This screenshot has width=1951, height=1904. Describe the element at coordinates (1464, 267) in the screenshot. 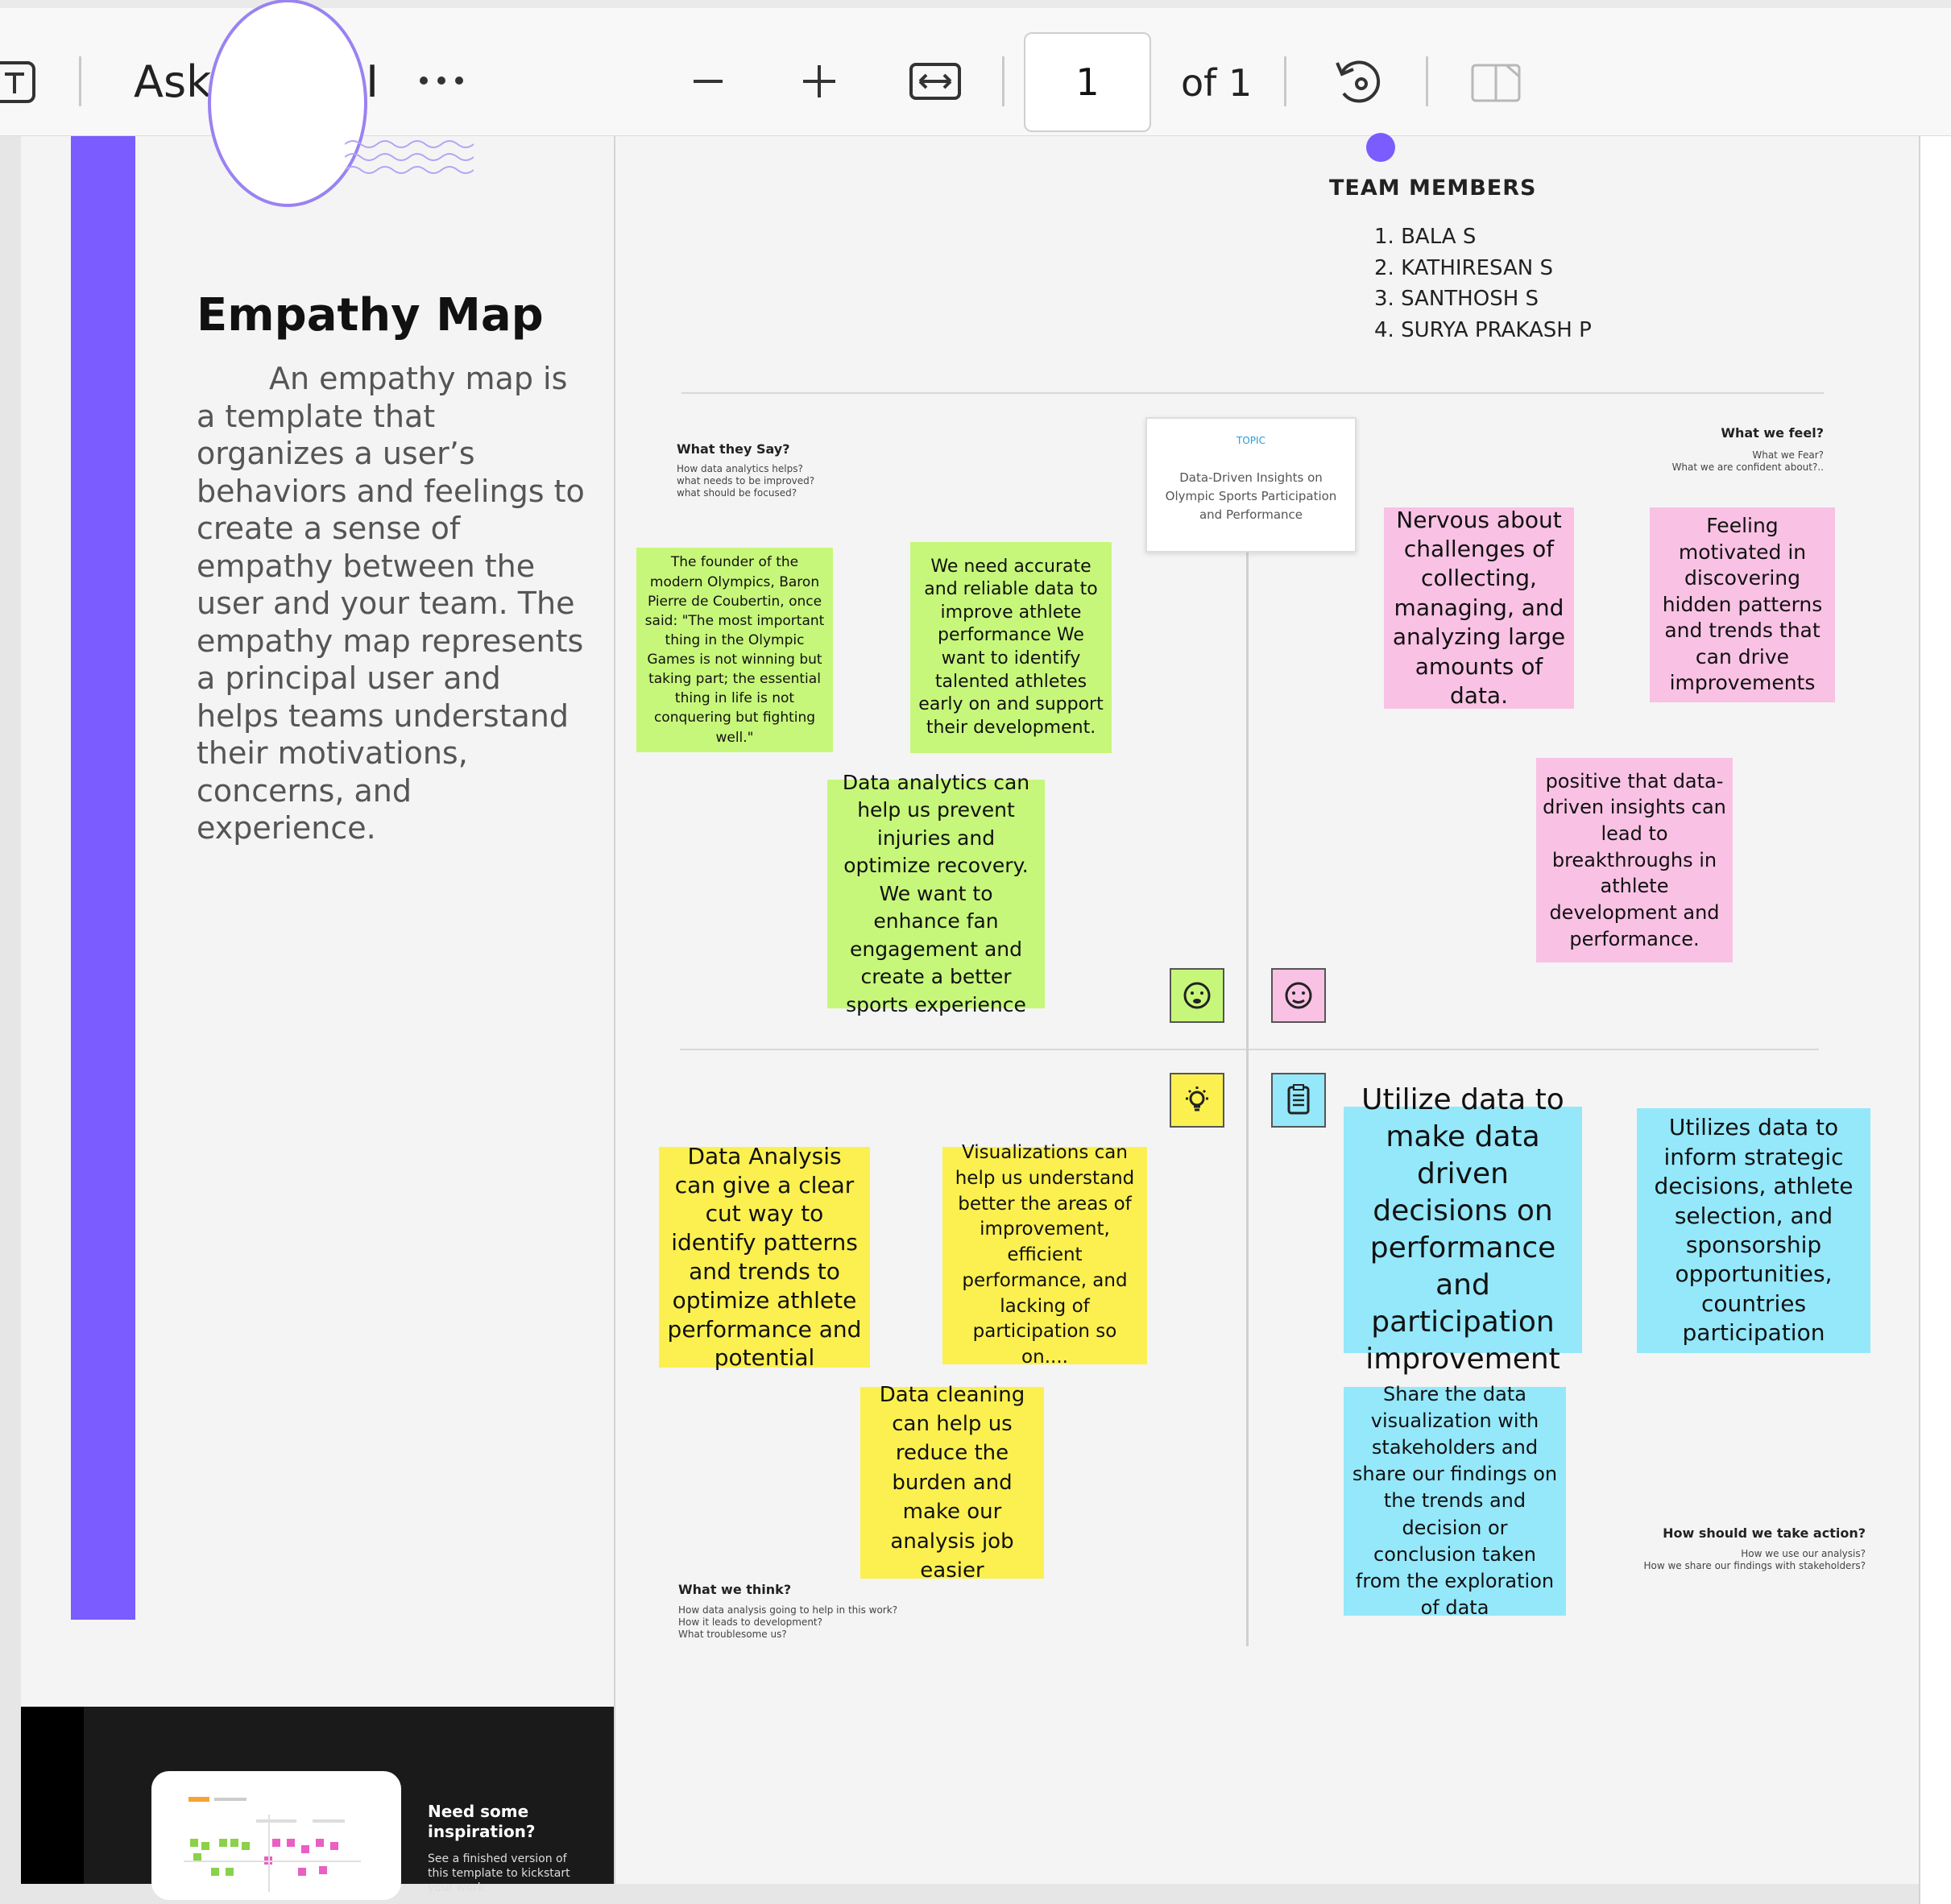

I see `team-member: 2. KATHIRESAN S` at that location.